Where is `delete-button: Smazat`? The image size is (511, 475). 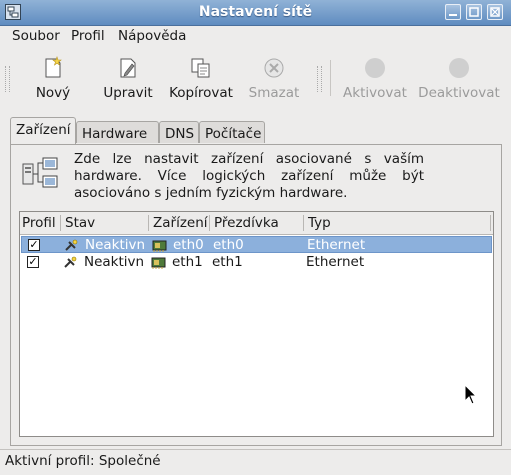
delete-button: Smazat is located at coordinates (274, 80).